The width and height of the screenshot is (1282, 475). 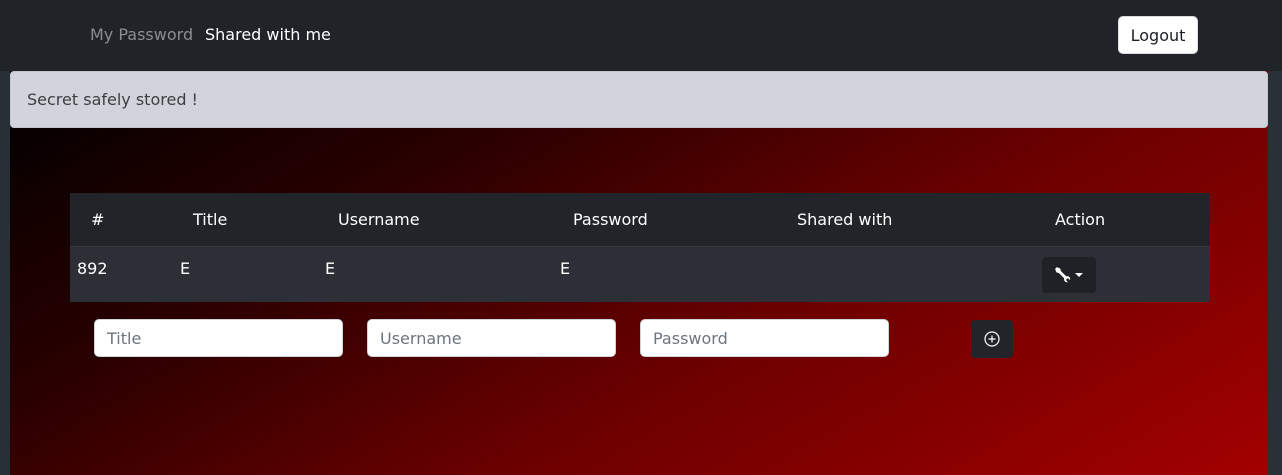 I want to click on cell-username: E, so click(x=330, y=268).